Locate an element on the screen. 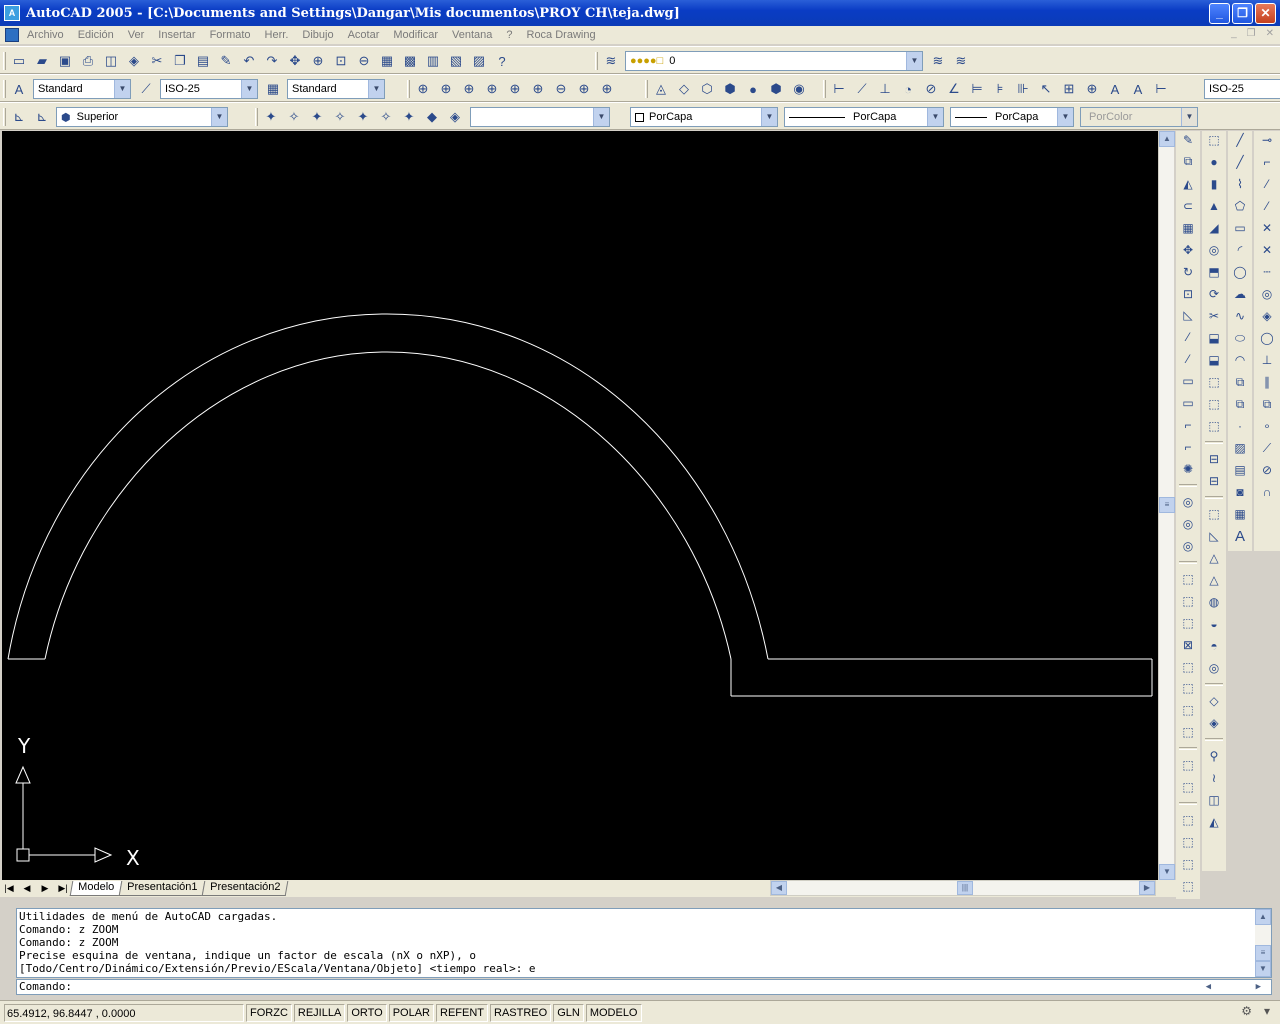 Image resolution: width=1280 pixels, height=1024 pixels. union-icon: ◎ is located at coordinates (1188, 502).